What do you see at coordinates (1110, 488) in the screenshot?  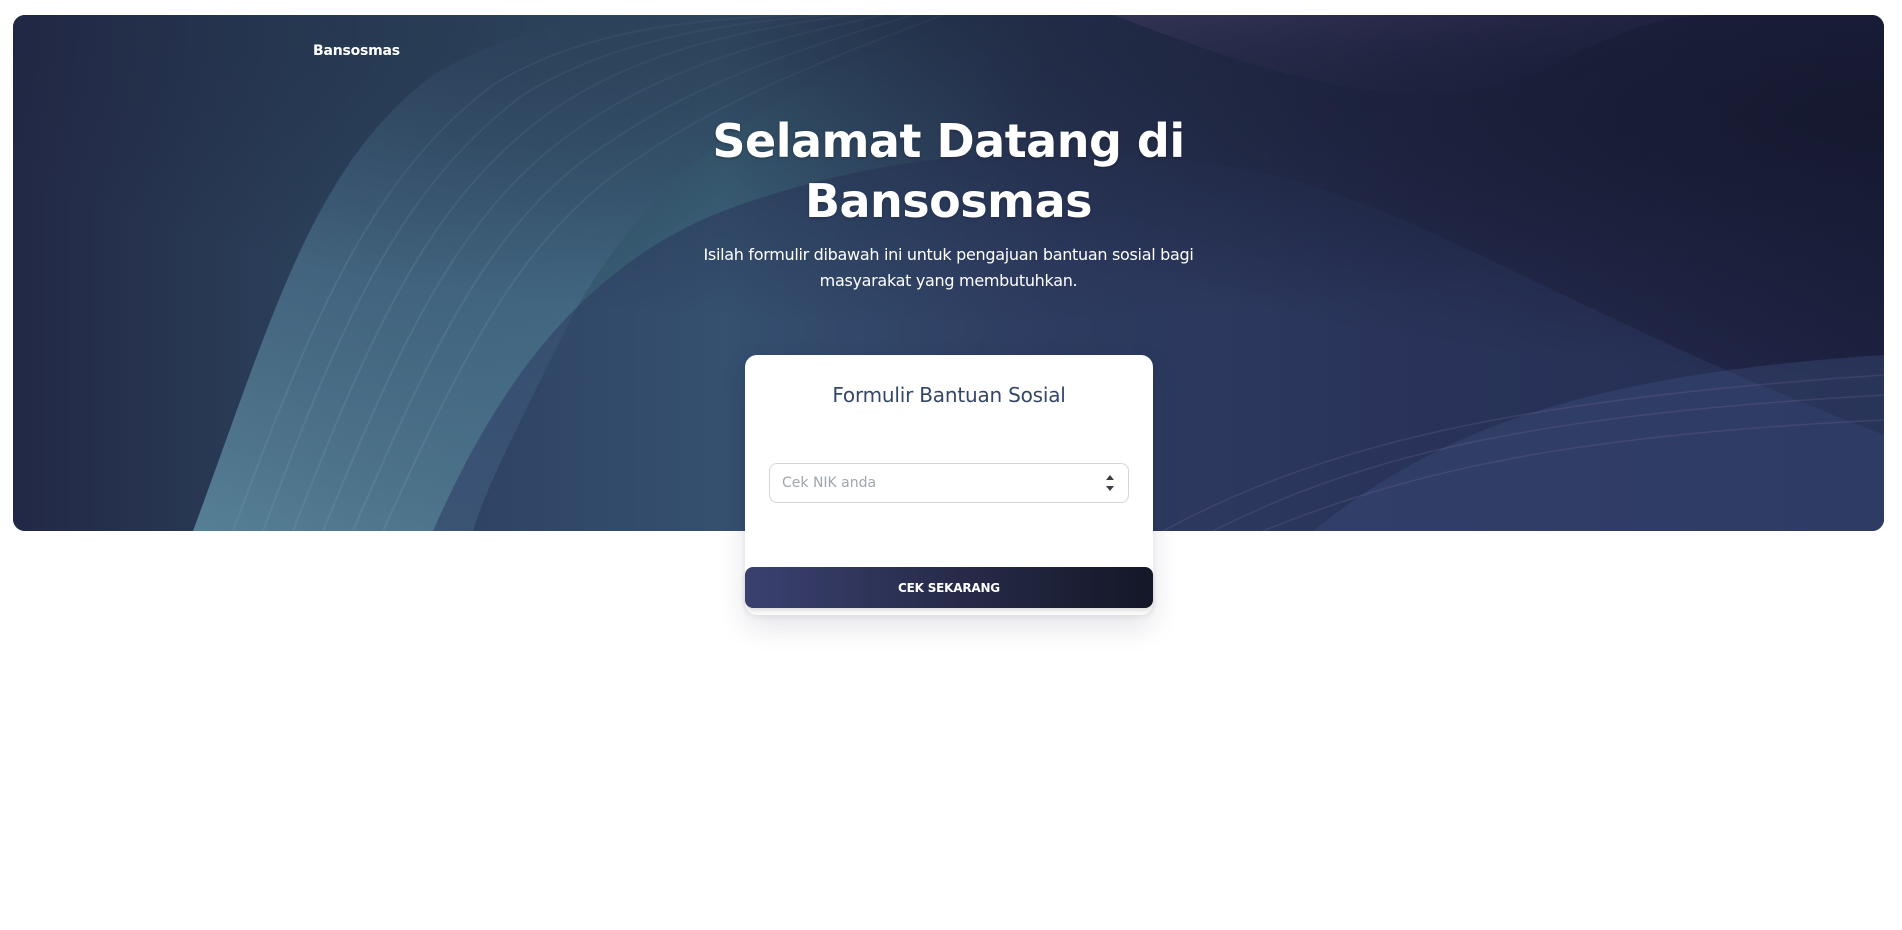 I see `spinner-down-icon` at bounding box center [1110, 488].